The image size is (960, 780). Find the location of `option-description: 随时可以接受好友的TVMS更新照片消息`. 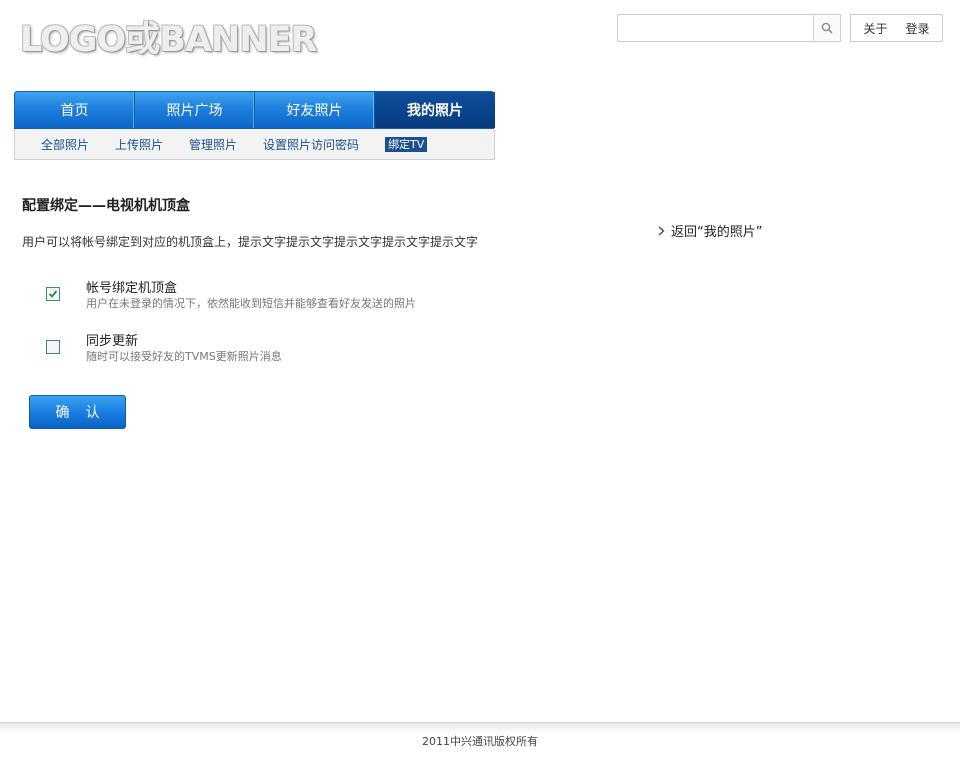

option-description: 随时可以接受好友的TVMS更新照片消息 is located at coordinates (184, 356).